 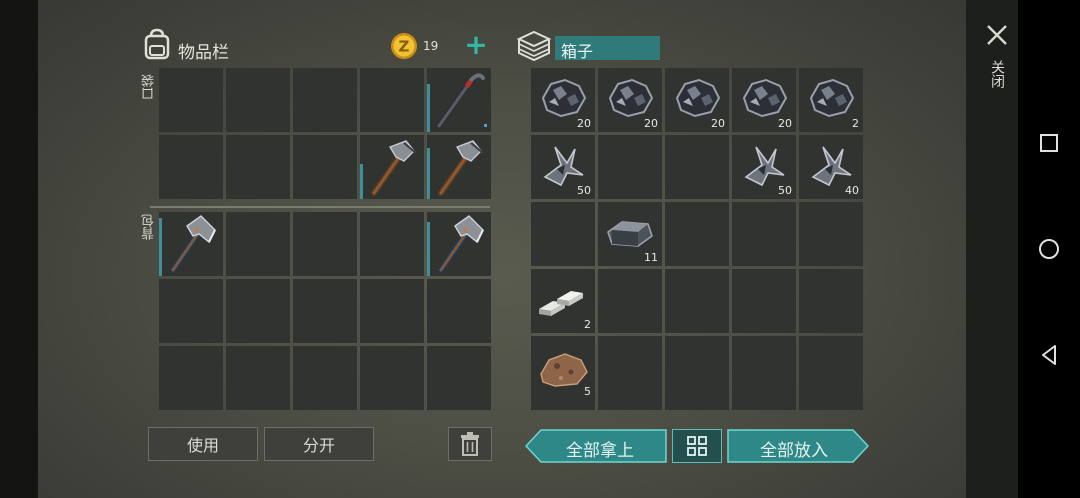 I want to click on android-nav-bar, so click(x=1049, y=249).